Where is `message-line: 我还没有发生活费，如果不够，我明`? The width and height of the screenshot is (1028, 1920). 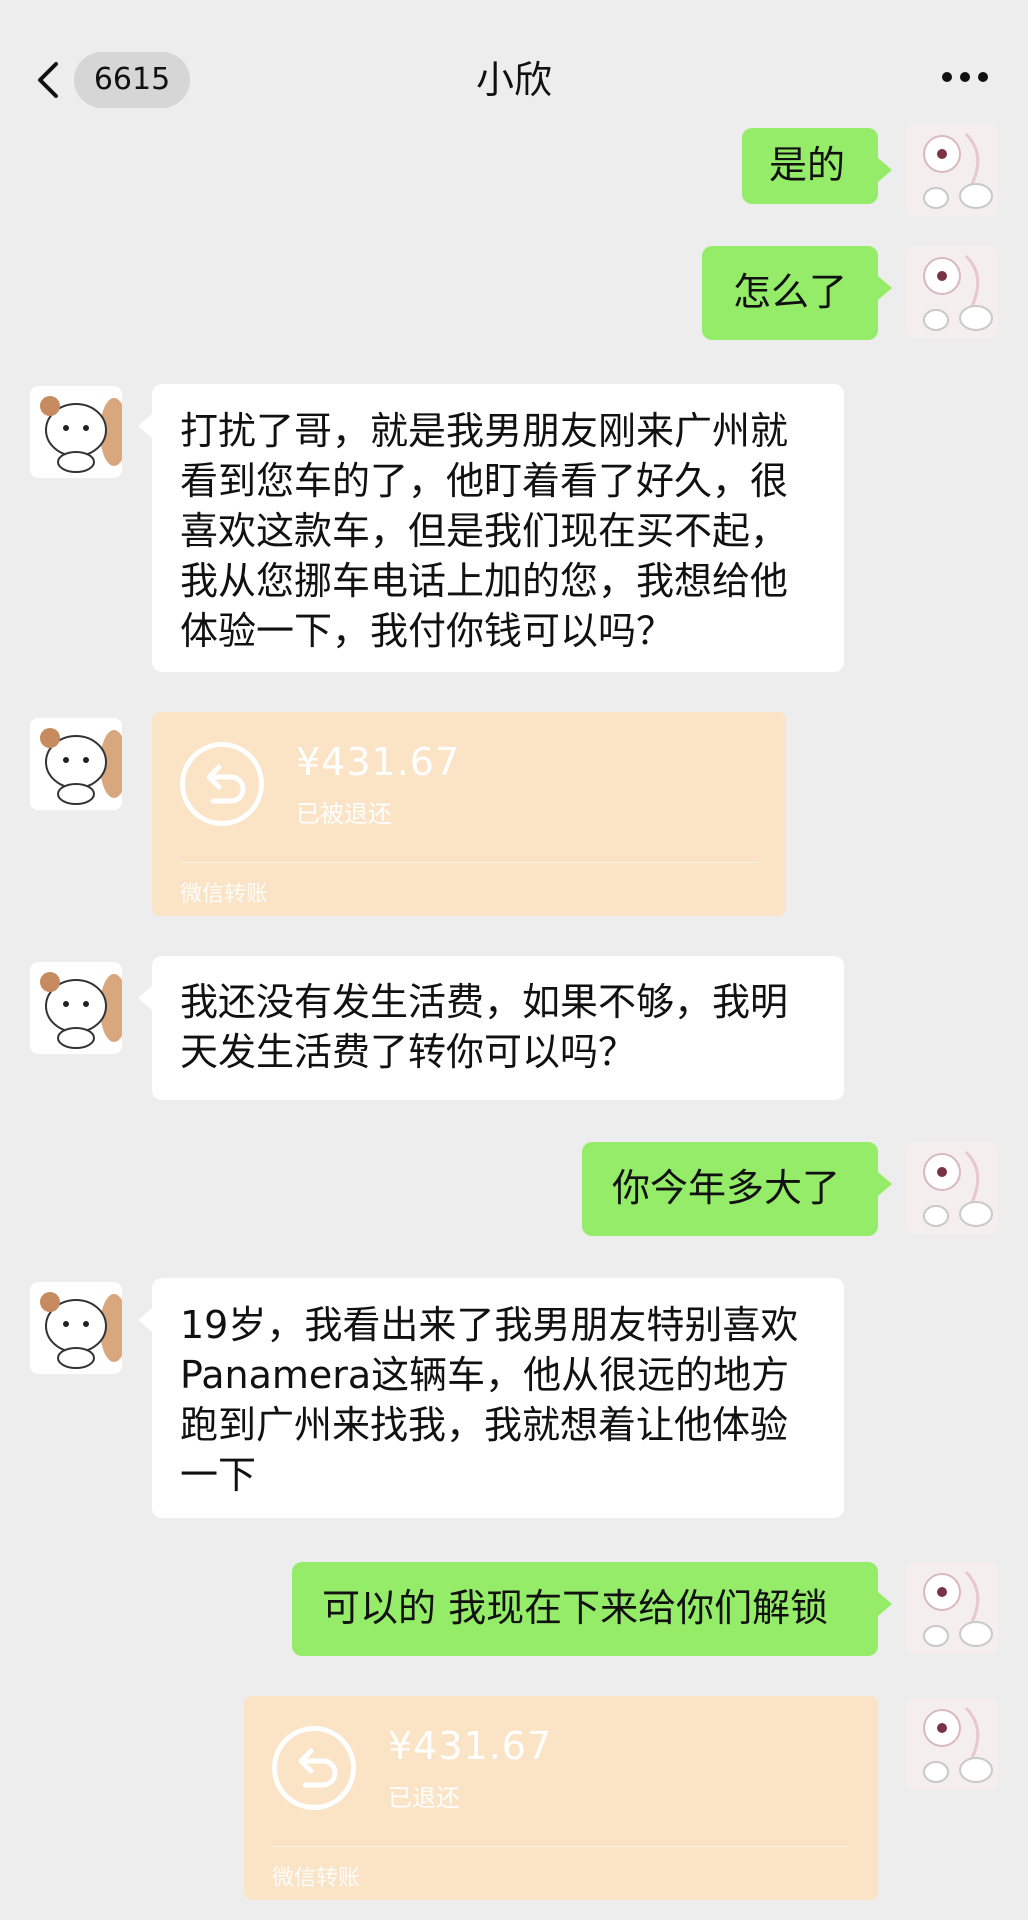 message-line: 我还没有发生活费，如果不够，我明 is located at coordinates (484, 1002).